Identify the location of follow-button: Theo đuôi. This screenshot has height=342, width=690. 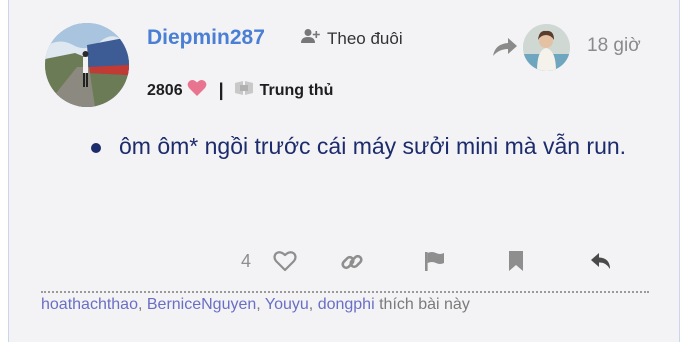
(352, 38).